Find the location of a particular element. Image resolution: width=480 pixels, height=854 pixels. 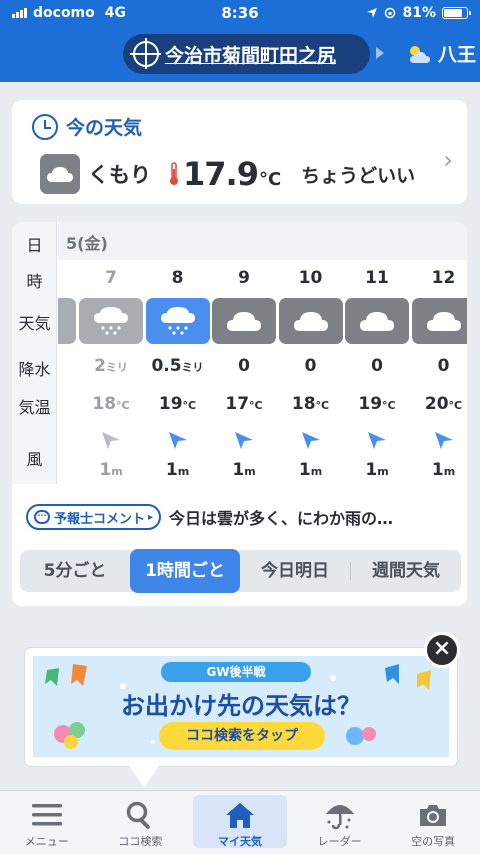

chevron-right-icon: › is located at coordinates (448, 160).